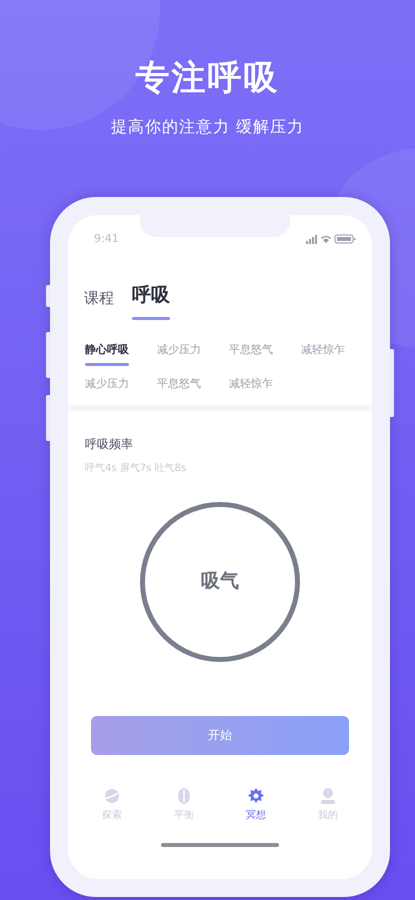  I want to click on start-button: 开始, so click(220, 735).